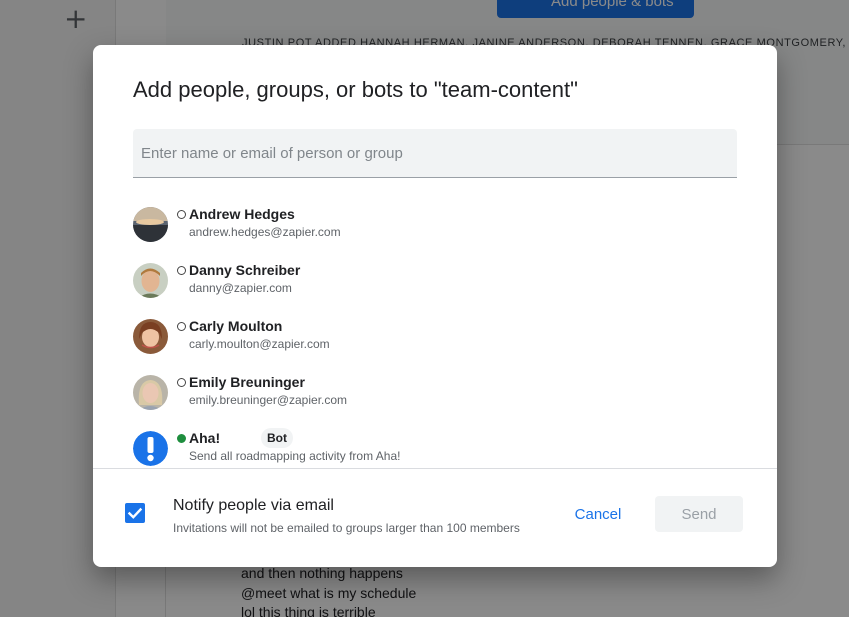  I want to click on list-item: Carly Moulton carly.moulton@zapier.com, so click(433, 337).